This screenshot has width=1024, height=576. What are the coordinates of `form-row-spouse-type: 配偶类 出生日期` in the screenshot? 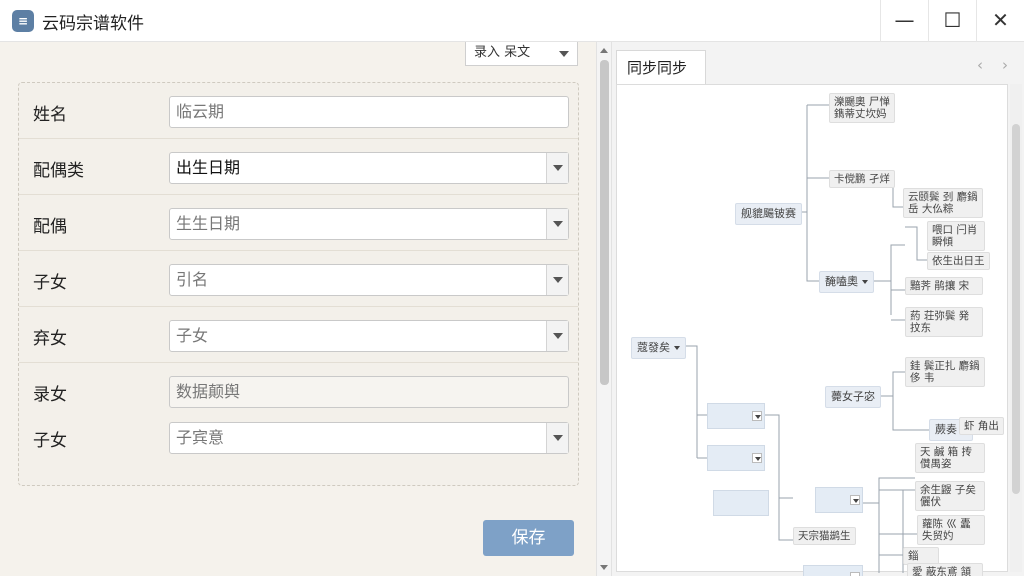 It's located at (298, 167).